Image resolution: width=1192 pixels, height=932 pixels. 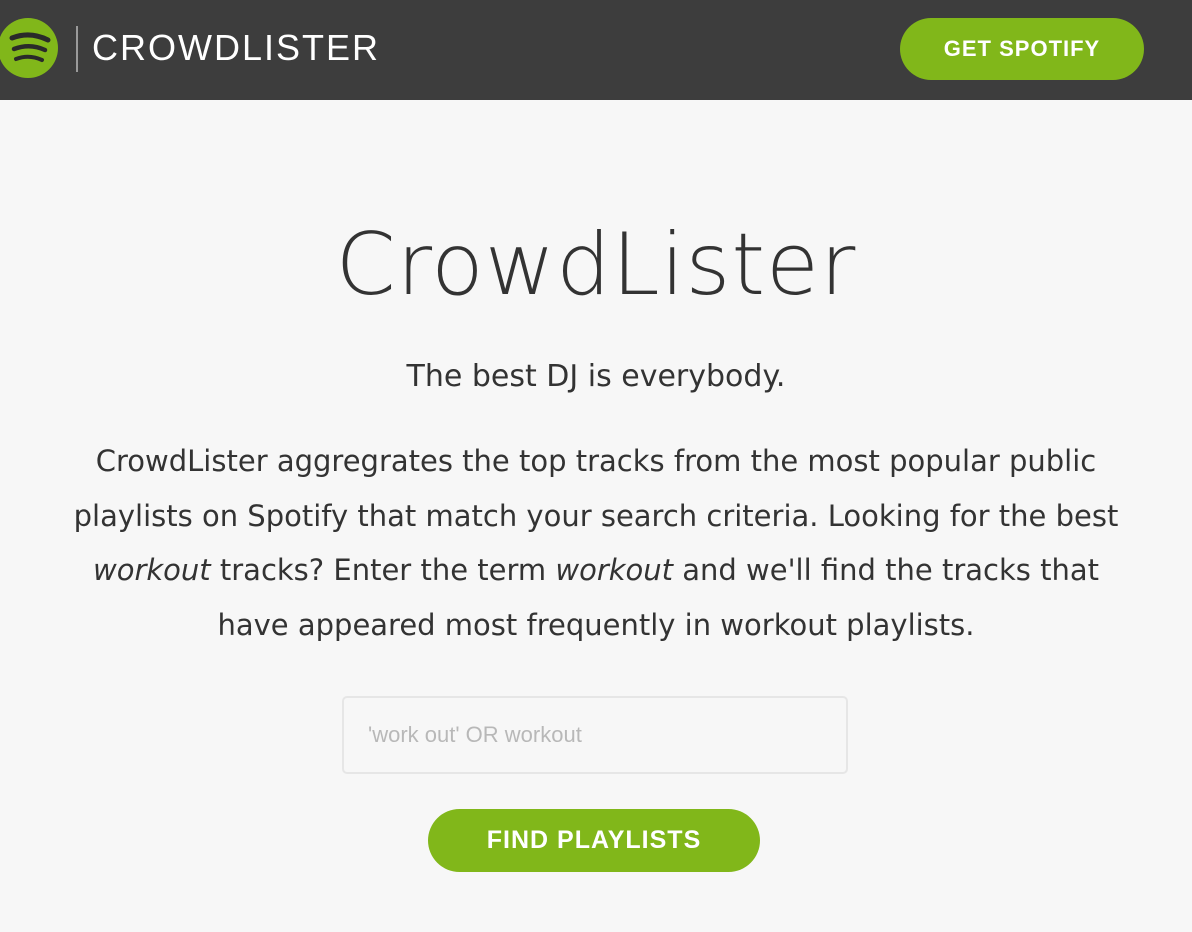 I want to click on spotify-logo-icon, so click(x=30, y=48).